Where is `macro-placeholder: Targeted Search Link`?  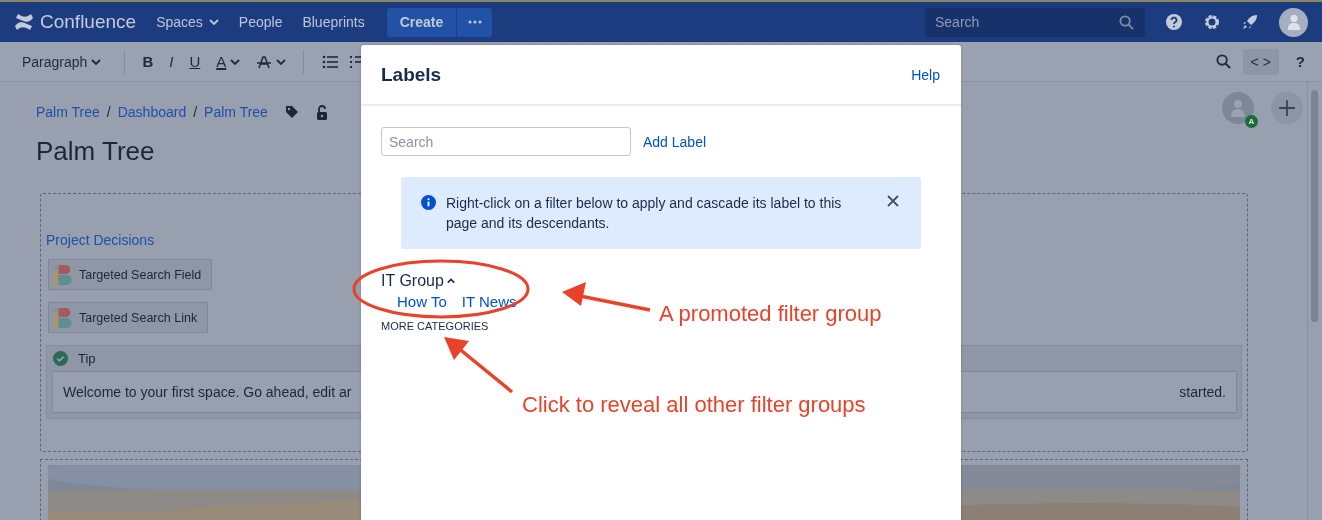 macro-placeholder: Targeted Search Link is located at coordinates (128, 317).